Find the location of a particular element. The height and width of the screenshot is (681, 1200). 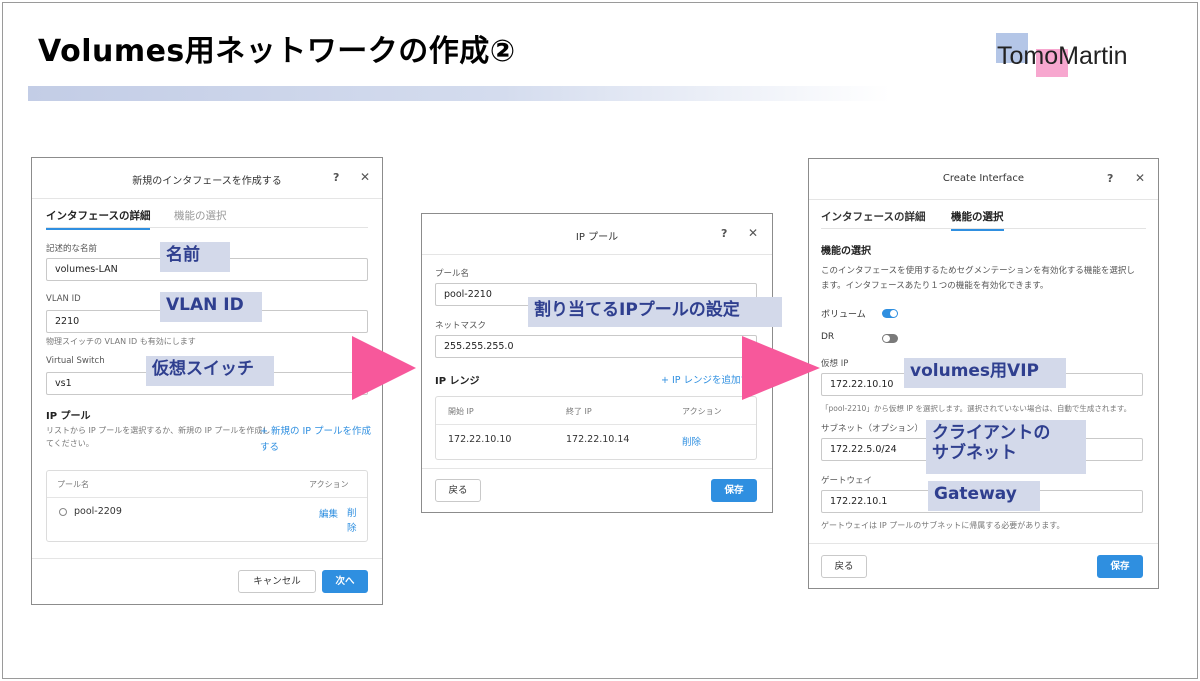

edit-link: 編集 is located at coordinates (328, 513).